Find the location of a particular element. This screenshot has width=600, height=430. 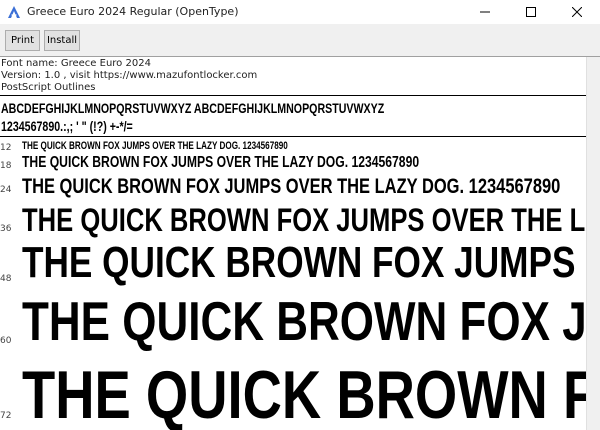

size-label-72: 72 is located at coordinates (6, 416).